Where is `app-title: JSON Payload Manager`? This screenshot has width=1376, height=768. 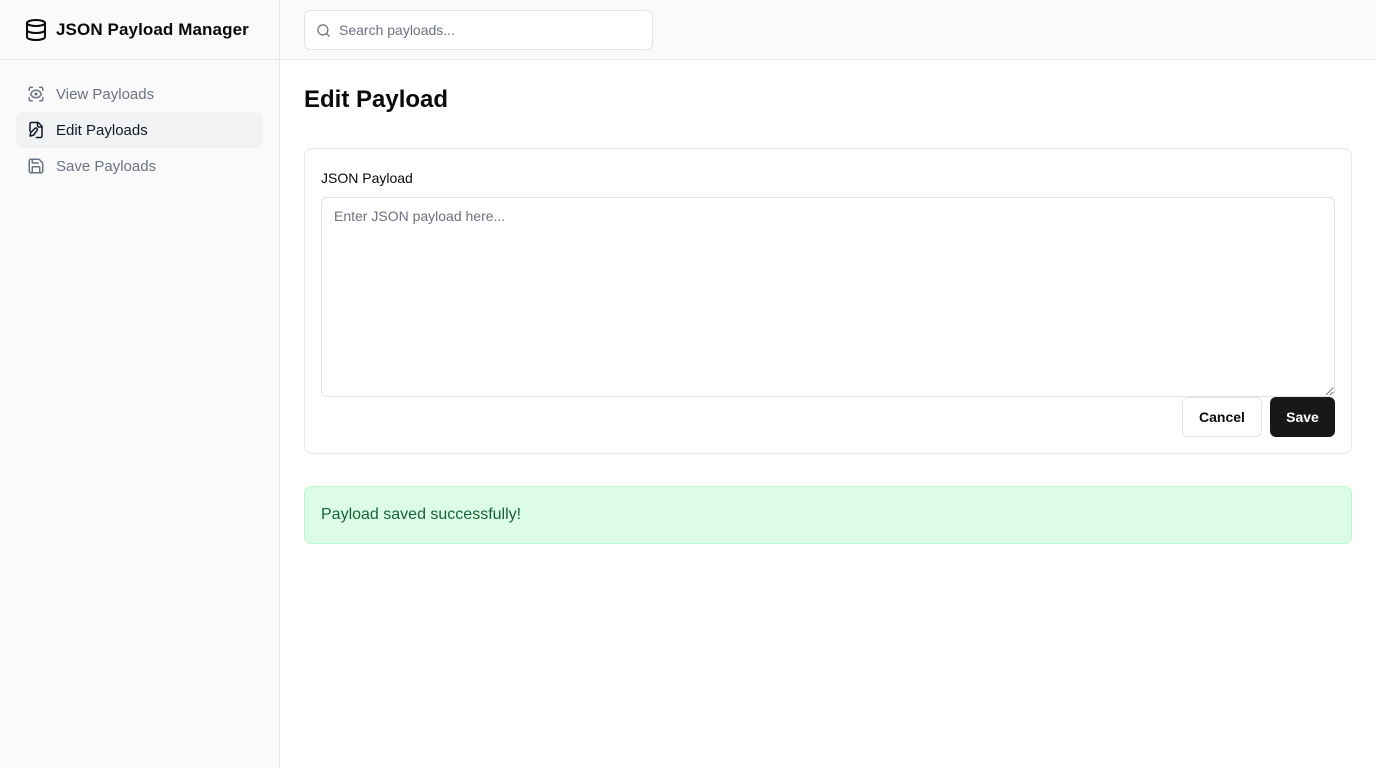
app-title: JSON Payload Manager is located at coordinates (152, 29).